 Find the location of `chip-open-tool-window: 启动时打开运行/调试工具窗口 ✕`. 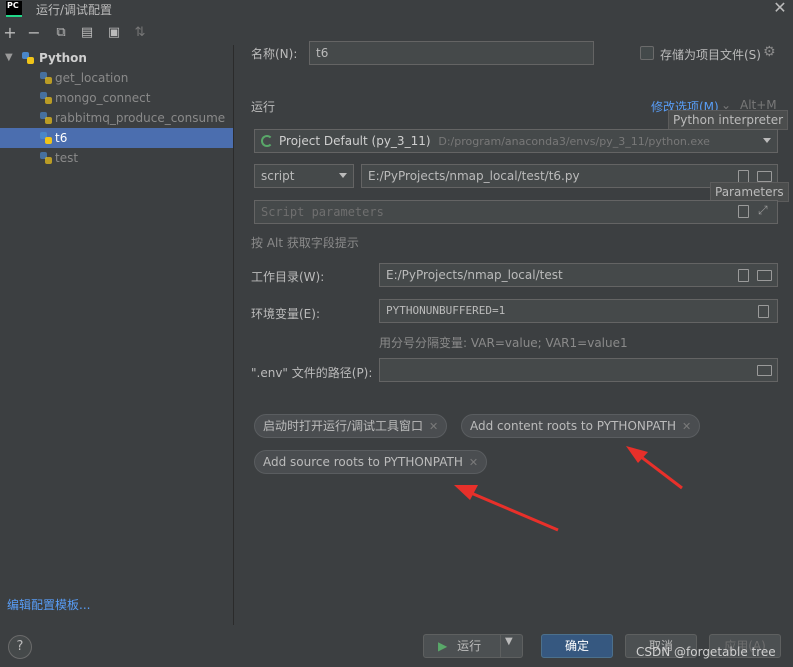

chip-open-tool-window: 启动时打开运行/调试工具窗口 ✕ is located at coordinates (351, 426).